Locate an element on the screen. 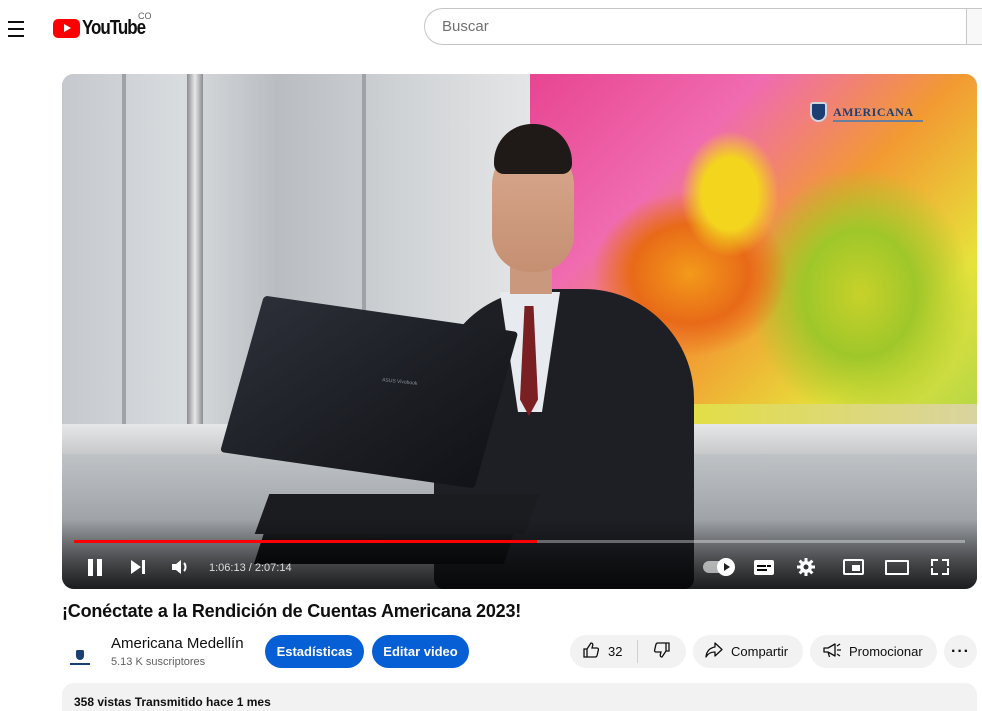 Image resolution: width=982 pixels, height=711 pixels. like-icon is located at coordinates (591, 651).